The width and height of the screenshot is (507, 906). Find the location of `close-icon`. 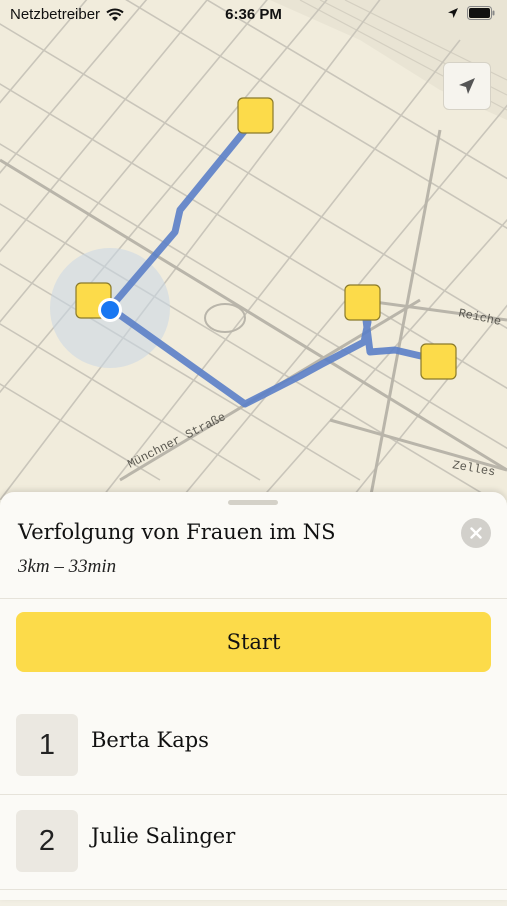

close-icon is located at coordinates (476, 533).